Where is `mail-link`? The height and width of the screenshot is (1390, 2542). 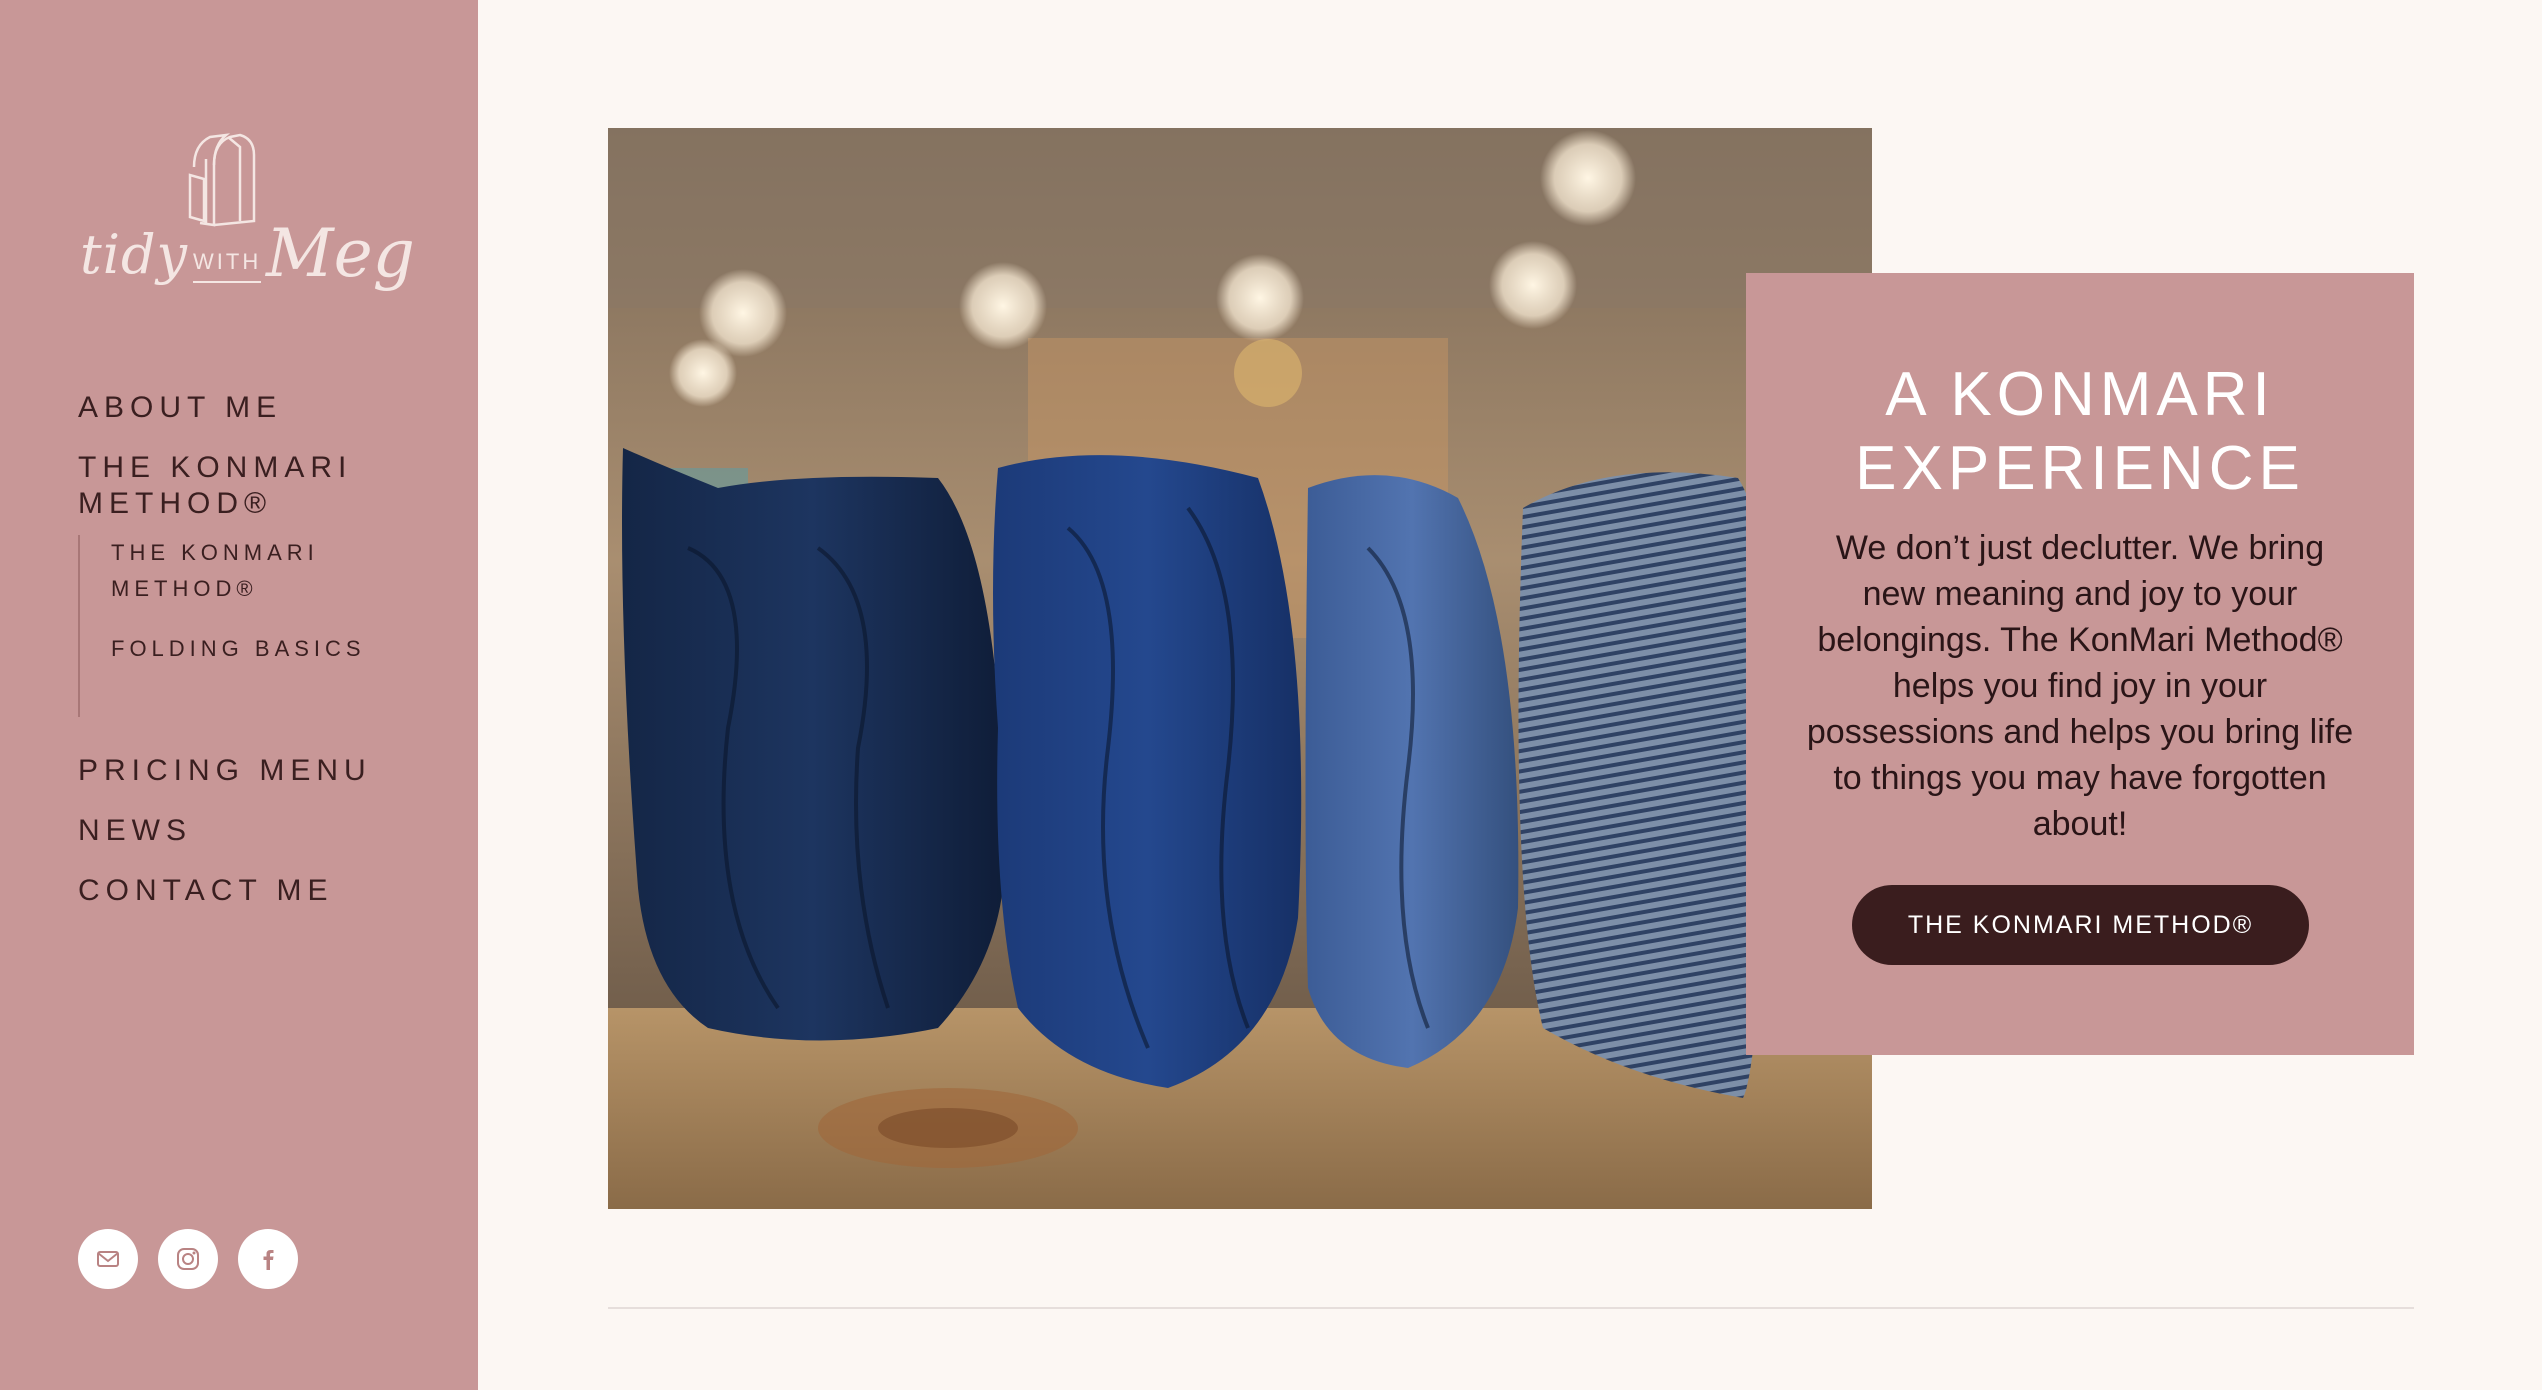
mail-link is located at coordinates (108, 1259).